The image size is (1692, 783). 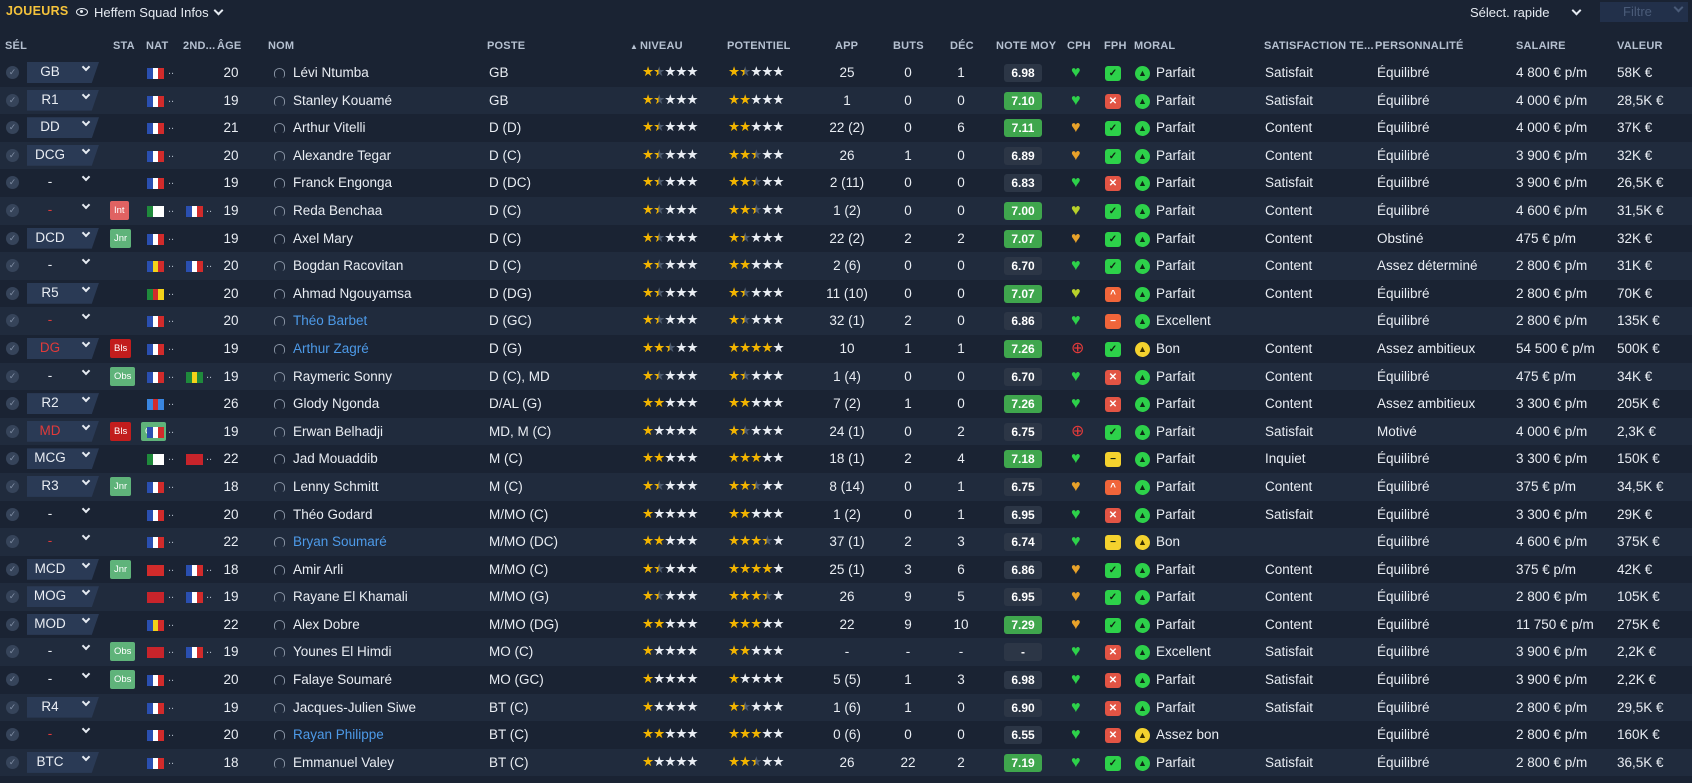 I want to click on col-niveau: NIVEAU, so click(x=661, y=46).